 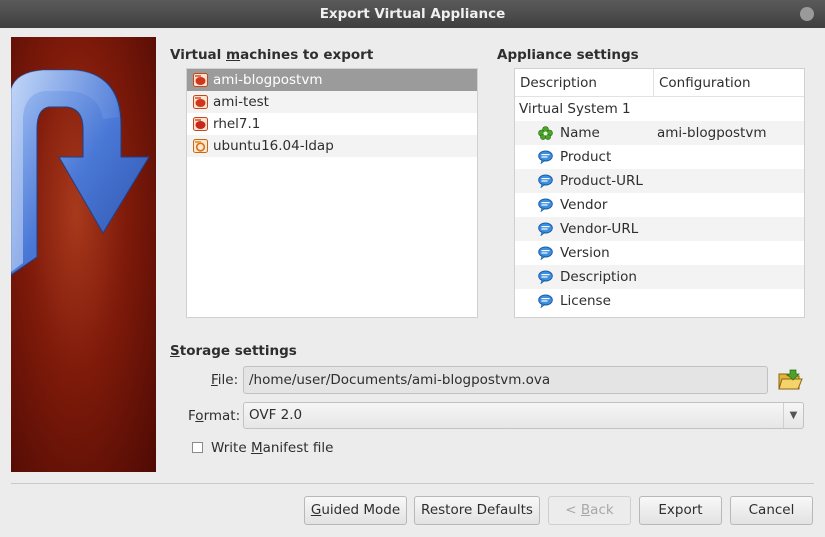 I want to click on back-button: < Back, so click(x=589, y=510).